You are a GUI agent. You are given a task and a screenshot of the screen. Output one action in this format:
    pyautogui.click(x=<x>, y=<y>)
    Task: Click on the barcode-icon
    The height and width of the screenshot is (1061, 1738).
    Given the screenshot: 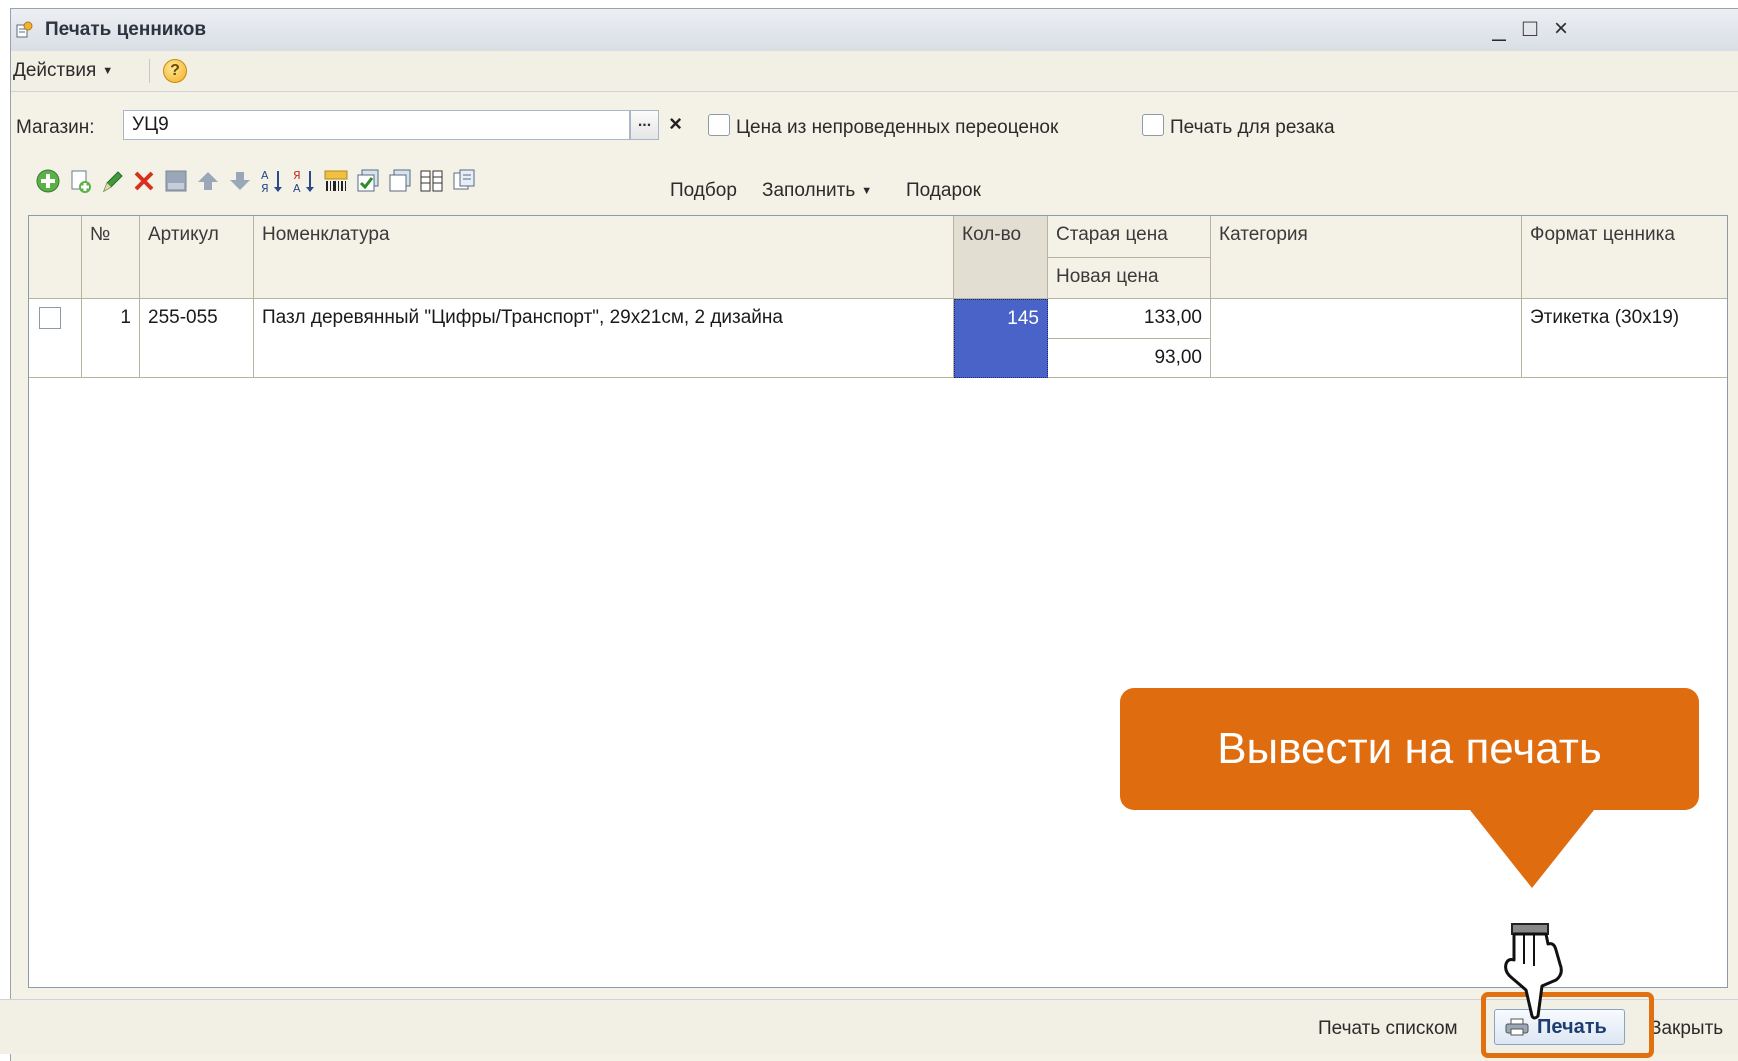 What is the action you would take?
    pyautogui.click(x=336, y=181)
    